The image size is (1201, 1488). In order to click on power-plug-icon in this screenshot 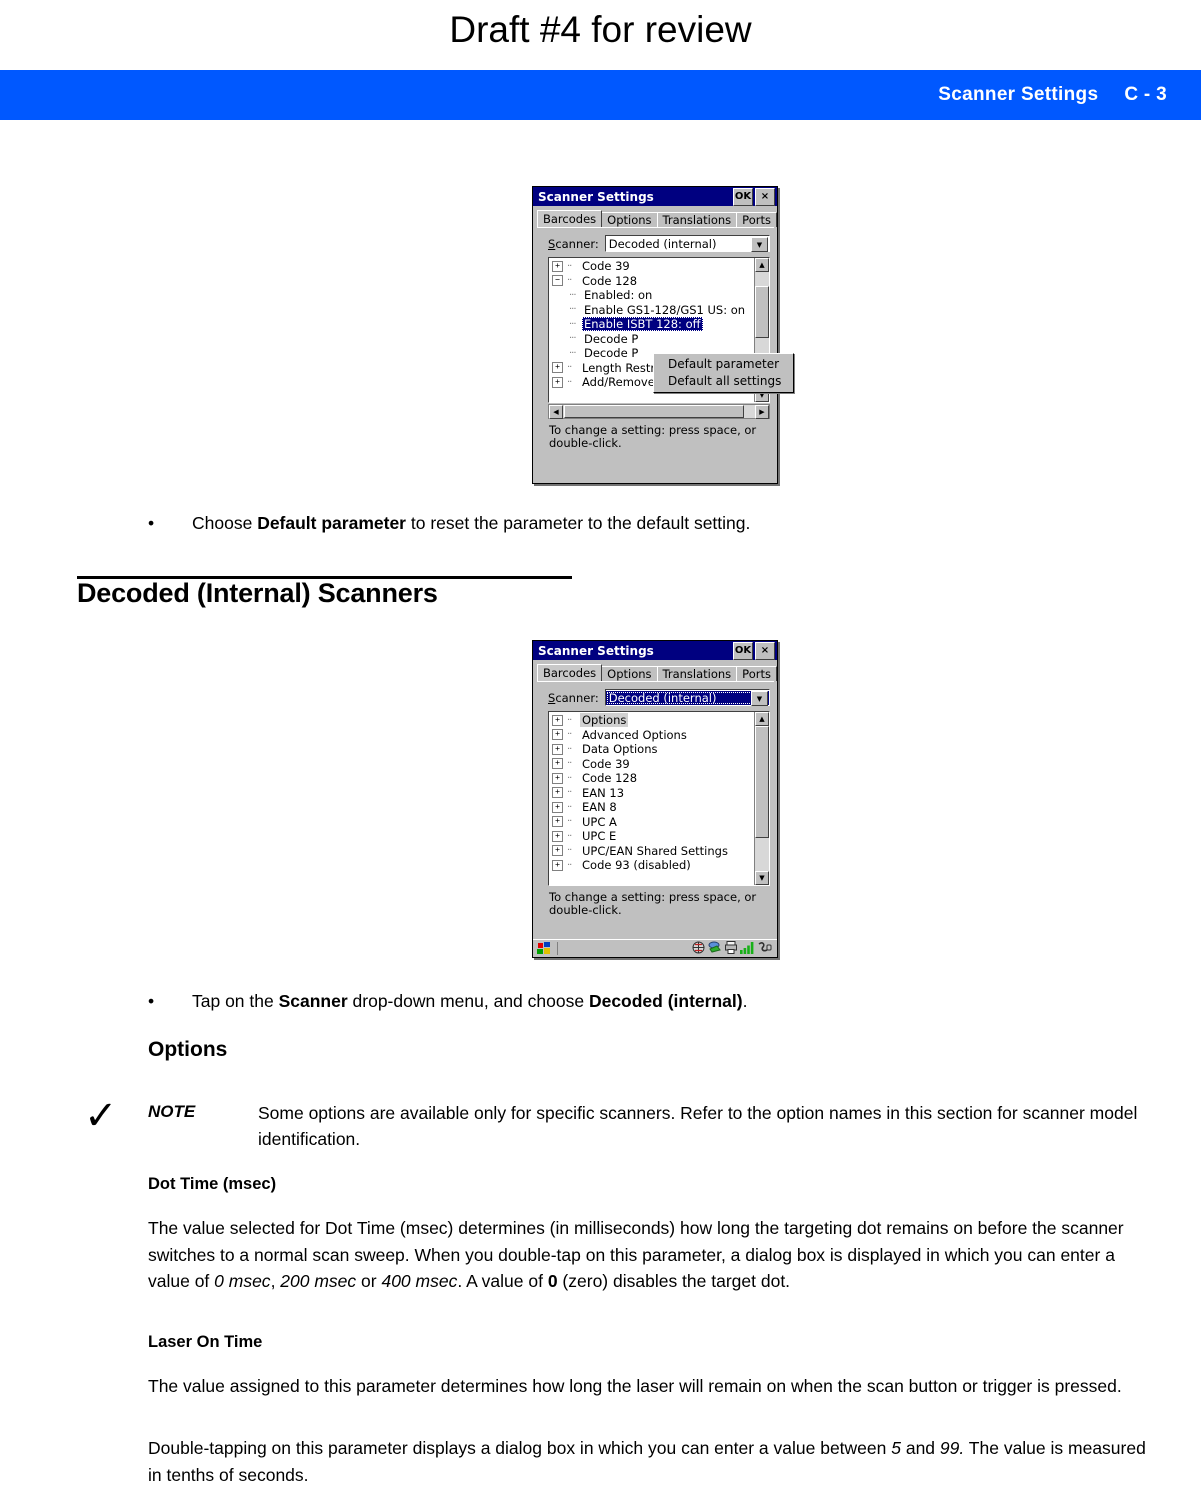, I will do `click(765, 949)`.